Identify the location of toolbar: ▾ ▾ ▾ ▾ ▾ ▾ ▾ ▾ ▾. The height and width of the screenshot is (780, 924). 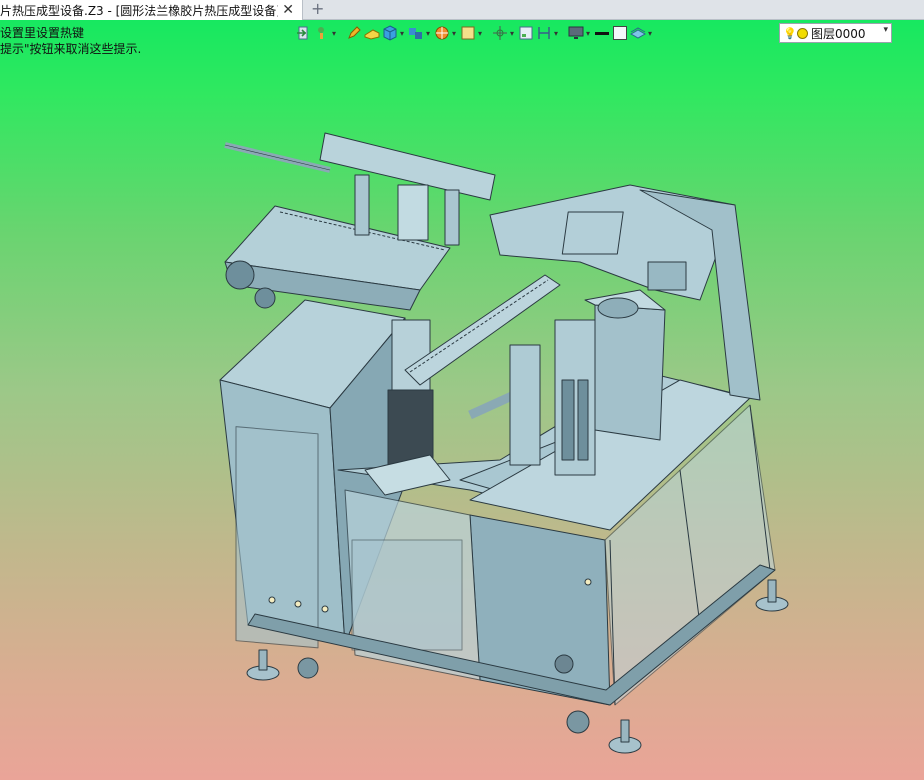
(476, 33).